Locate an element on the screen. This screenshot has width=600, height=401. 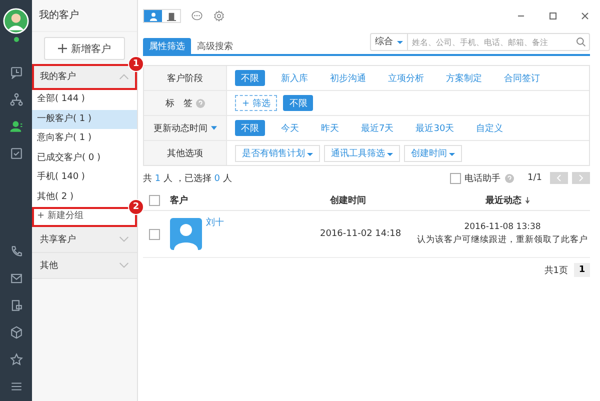
callout-badge: 1 is located at coordinates (136, 64).